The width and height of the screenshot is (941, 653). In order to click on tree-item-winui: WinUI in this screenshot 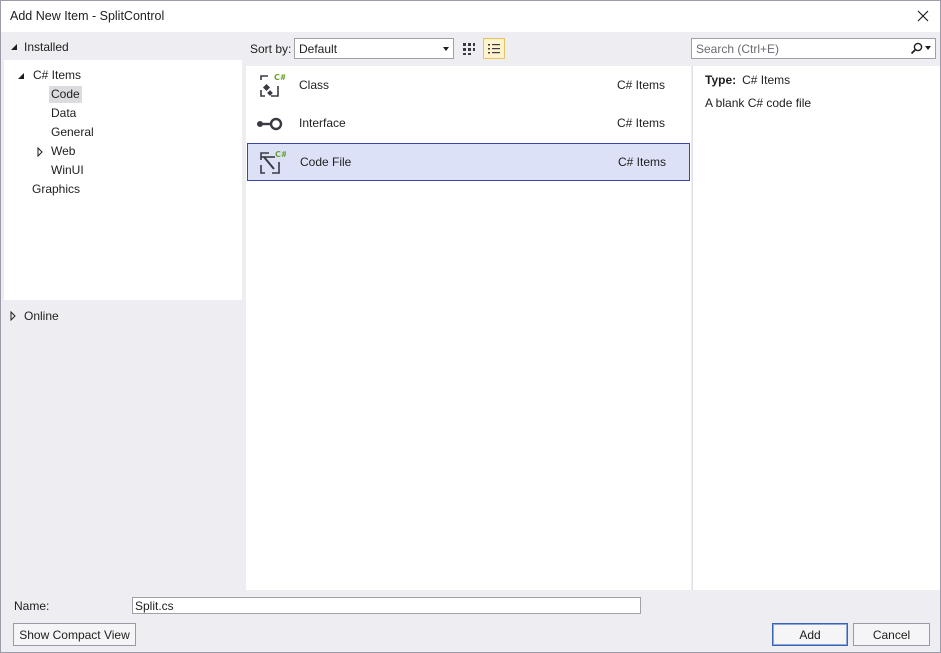, I will do `click(67, 170)`.